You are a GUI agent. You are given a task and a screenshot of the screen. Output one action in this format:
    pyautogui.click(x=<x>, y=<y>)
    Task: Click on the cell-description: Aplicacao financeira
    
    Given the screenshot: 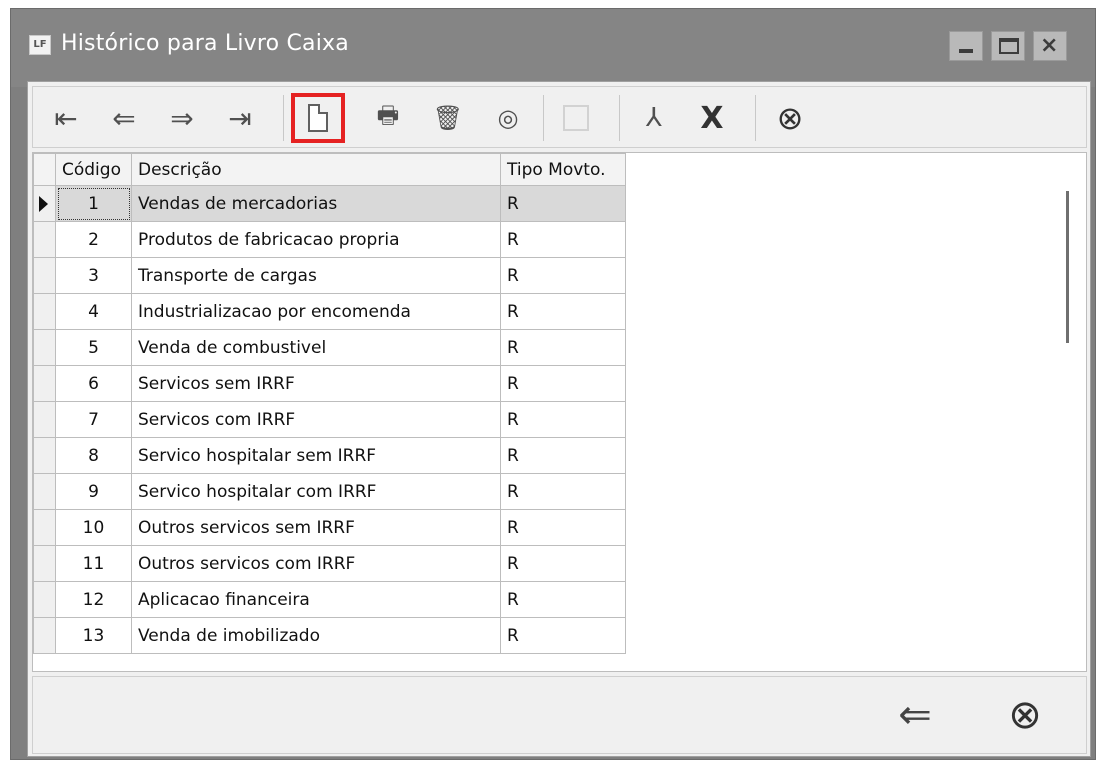 What is the action you would take?
    pyautogui.click(x=316, y=599)
    